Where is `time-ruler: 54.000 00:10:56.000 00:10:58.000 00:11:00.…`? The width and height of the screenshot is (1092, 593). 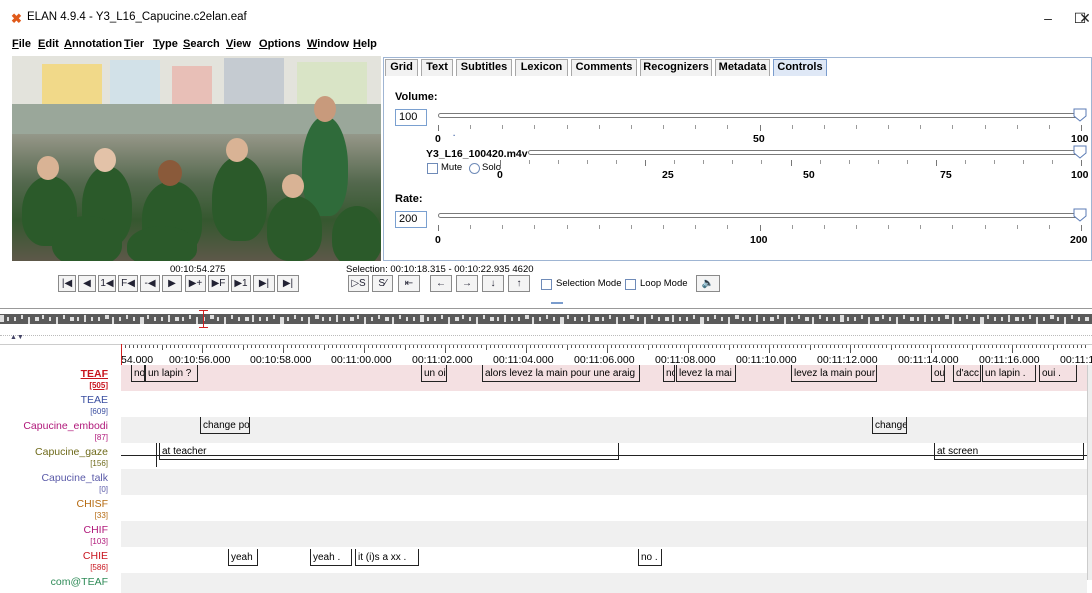
time-ruler: 54.000 00:10:56.000 00:10:58.000 00:11:00.… is located at coordinates (546, 355).